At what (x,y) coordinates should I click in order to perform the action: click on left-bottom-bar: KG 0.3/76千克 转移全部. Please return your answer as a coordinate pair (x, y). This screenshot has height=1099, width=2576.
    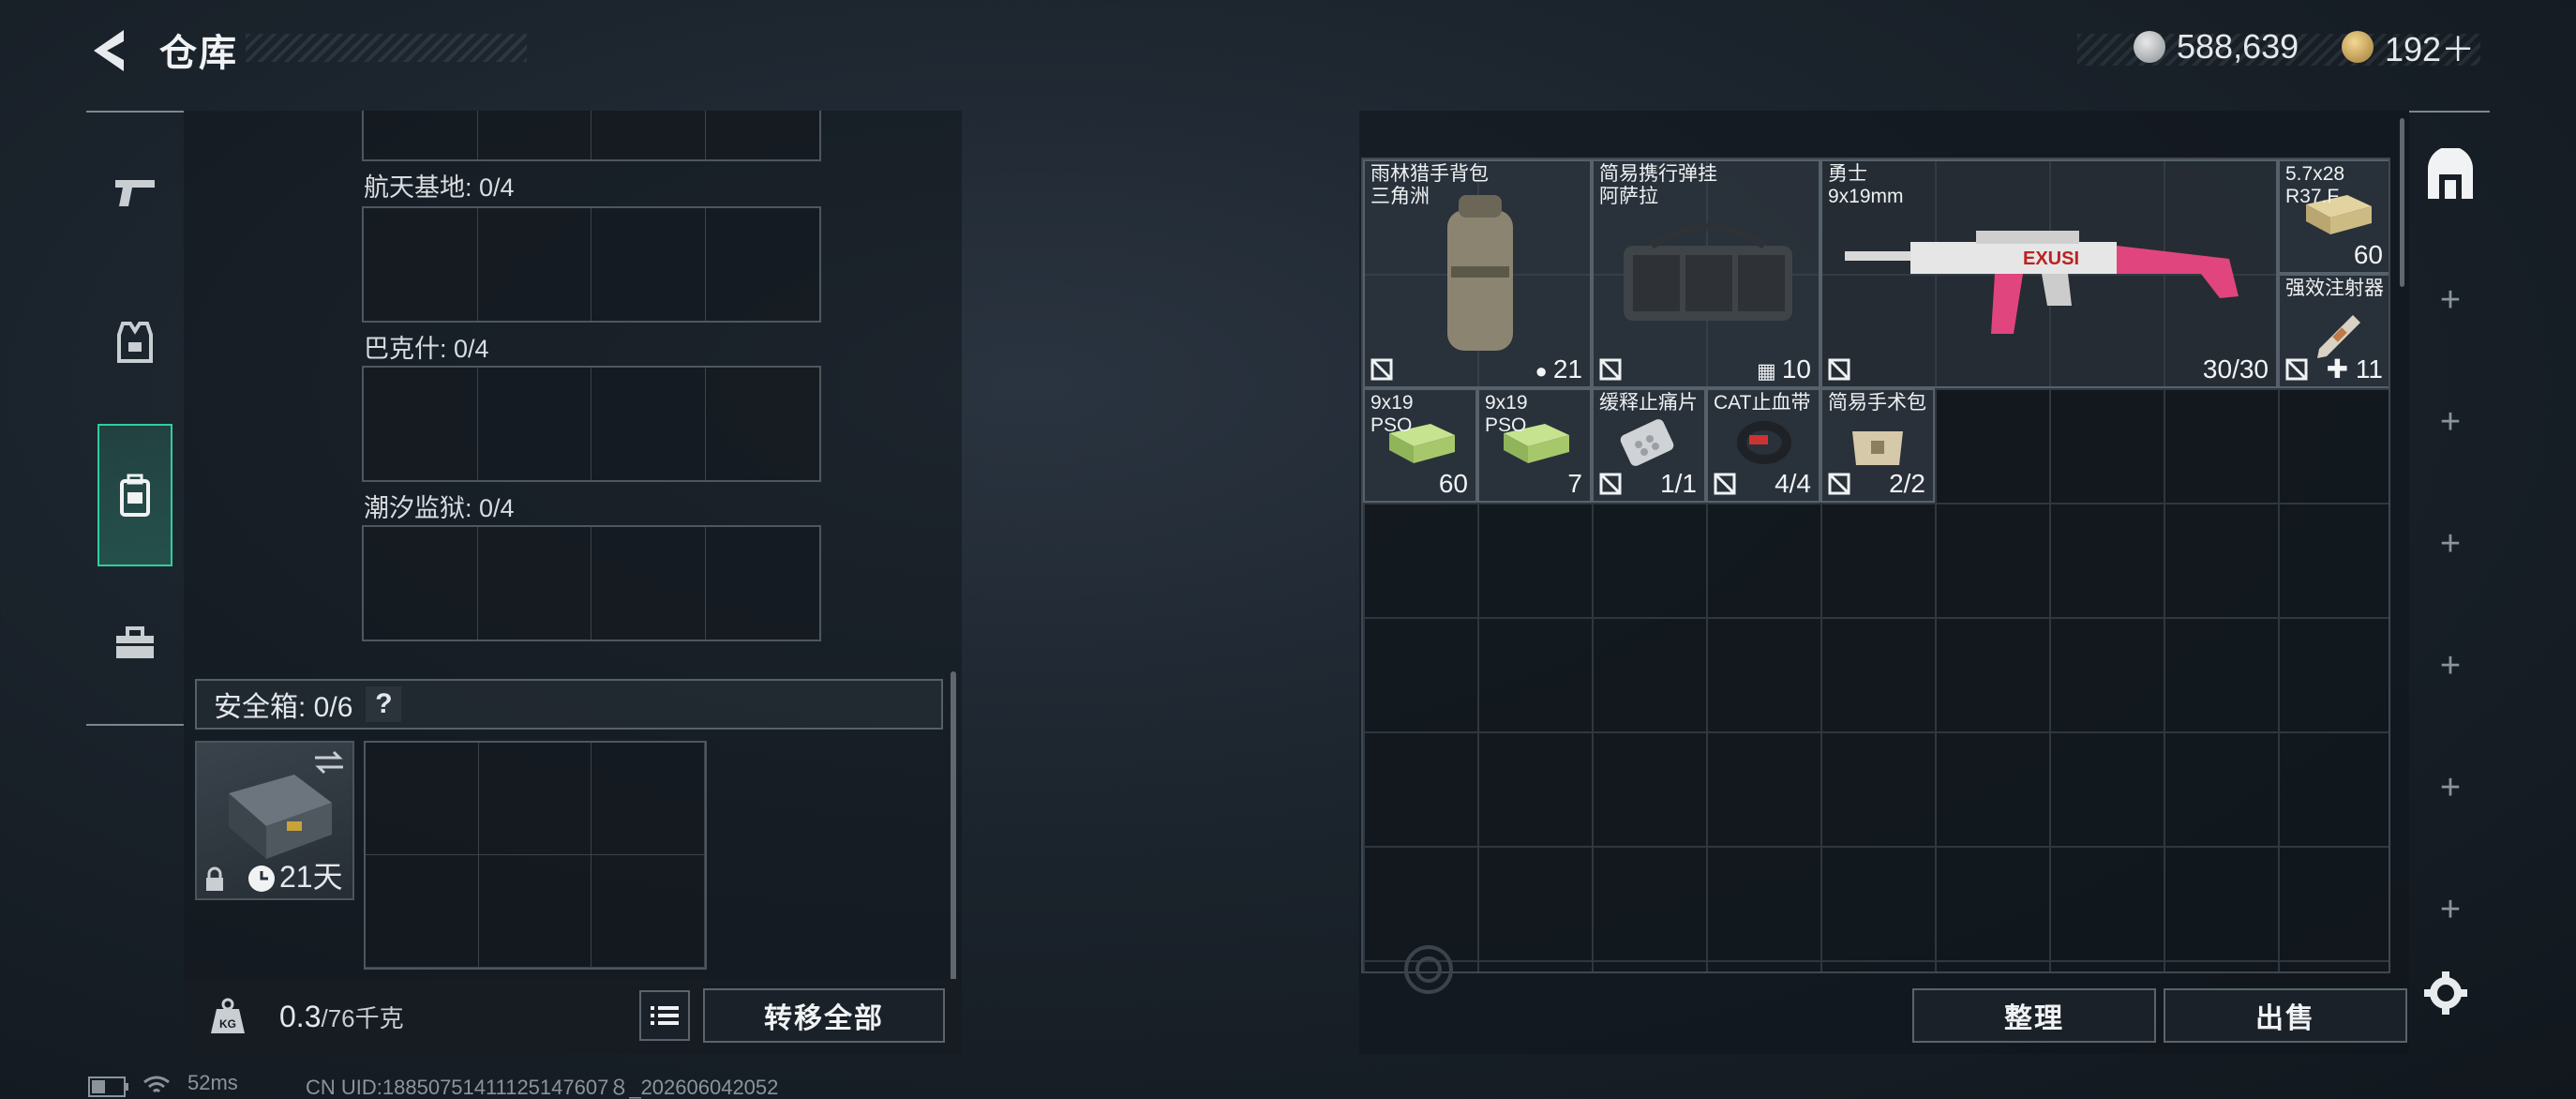
    Looking at the image, I should click on (573, 1016).